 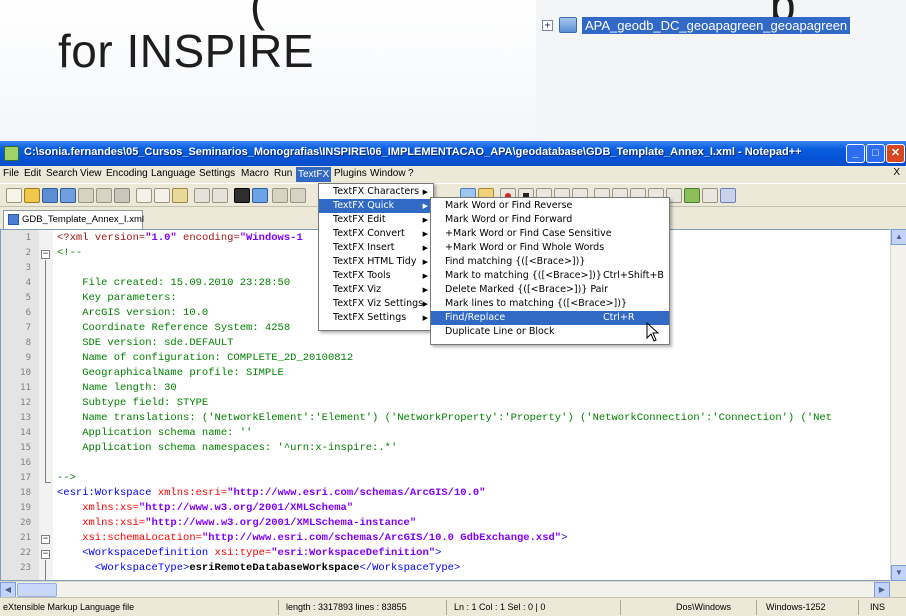 I want to click on undo-icon, so click(x=202, y=195).